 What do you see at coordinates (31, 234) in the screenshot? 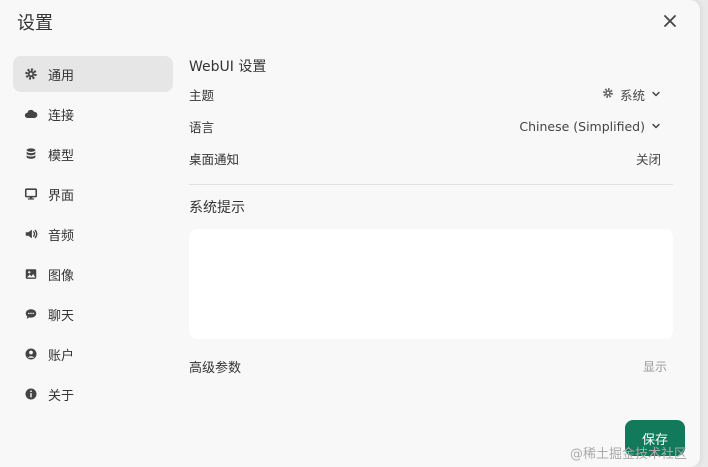
I see `speaker-icon` at bounding box center [31, 234].